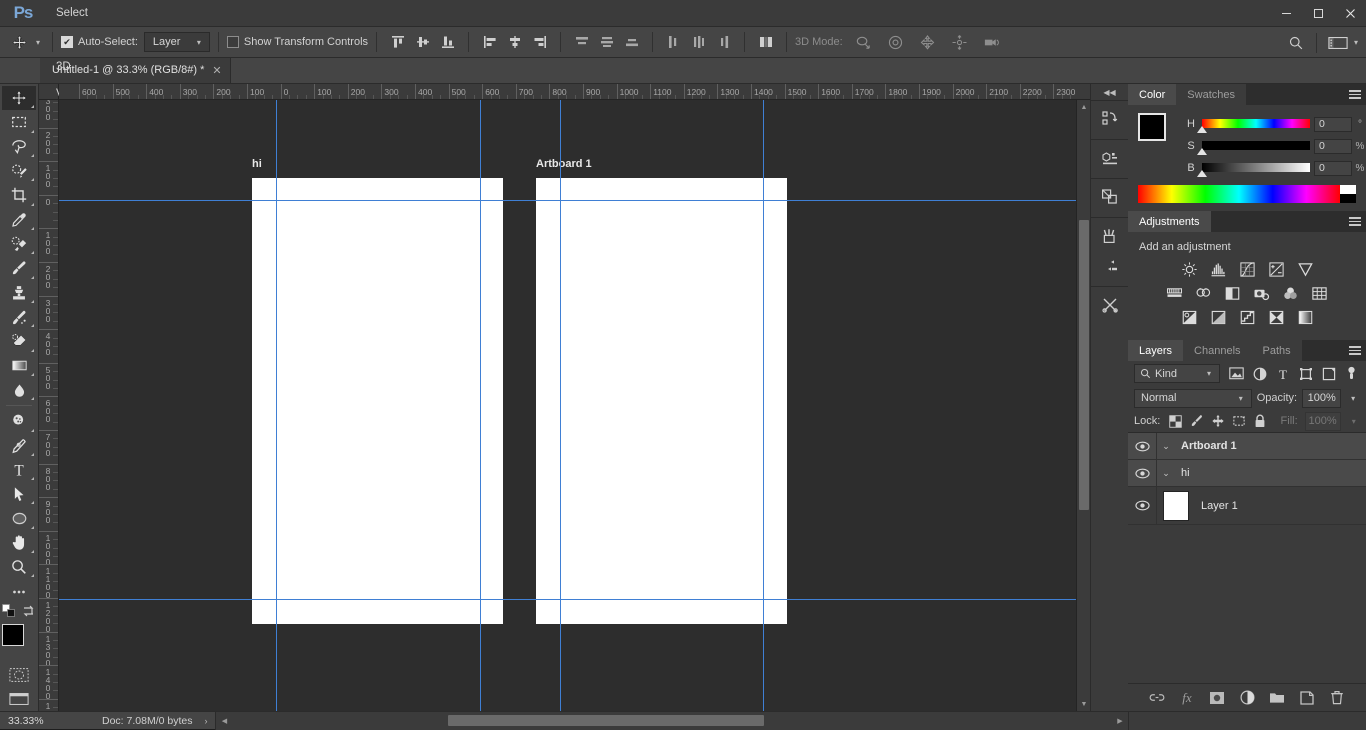 The width and height of the screenshot is (1366, 730). I want to click on layer-filter-kind-dropdown: Kind ▾, so click(1177, 373).